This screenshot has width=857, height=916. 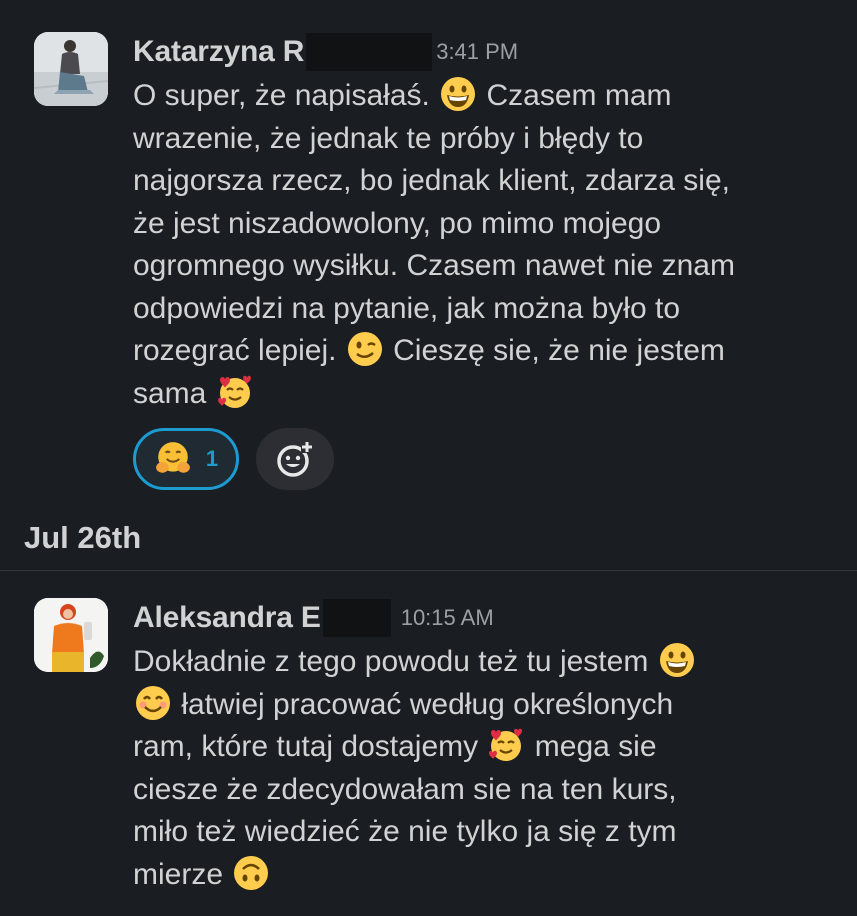 I want to click on upside-down-emoji-icon, so click(x=251, y=873).